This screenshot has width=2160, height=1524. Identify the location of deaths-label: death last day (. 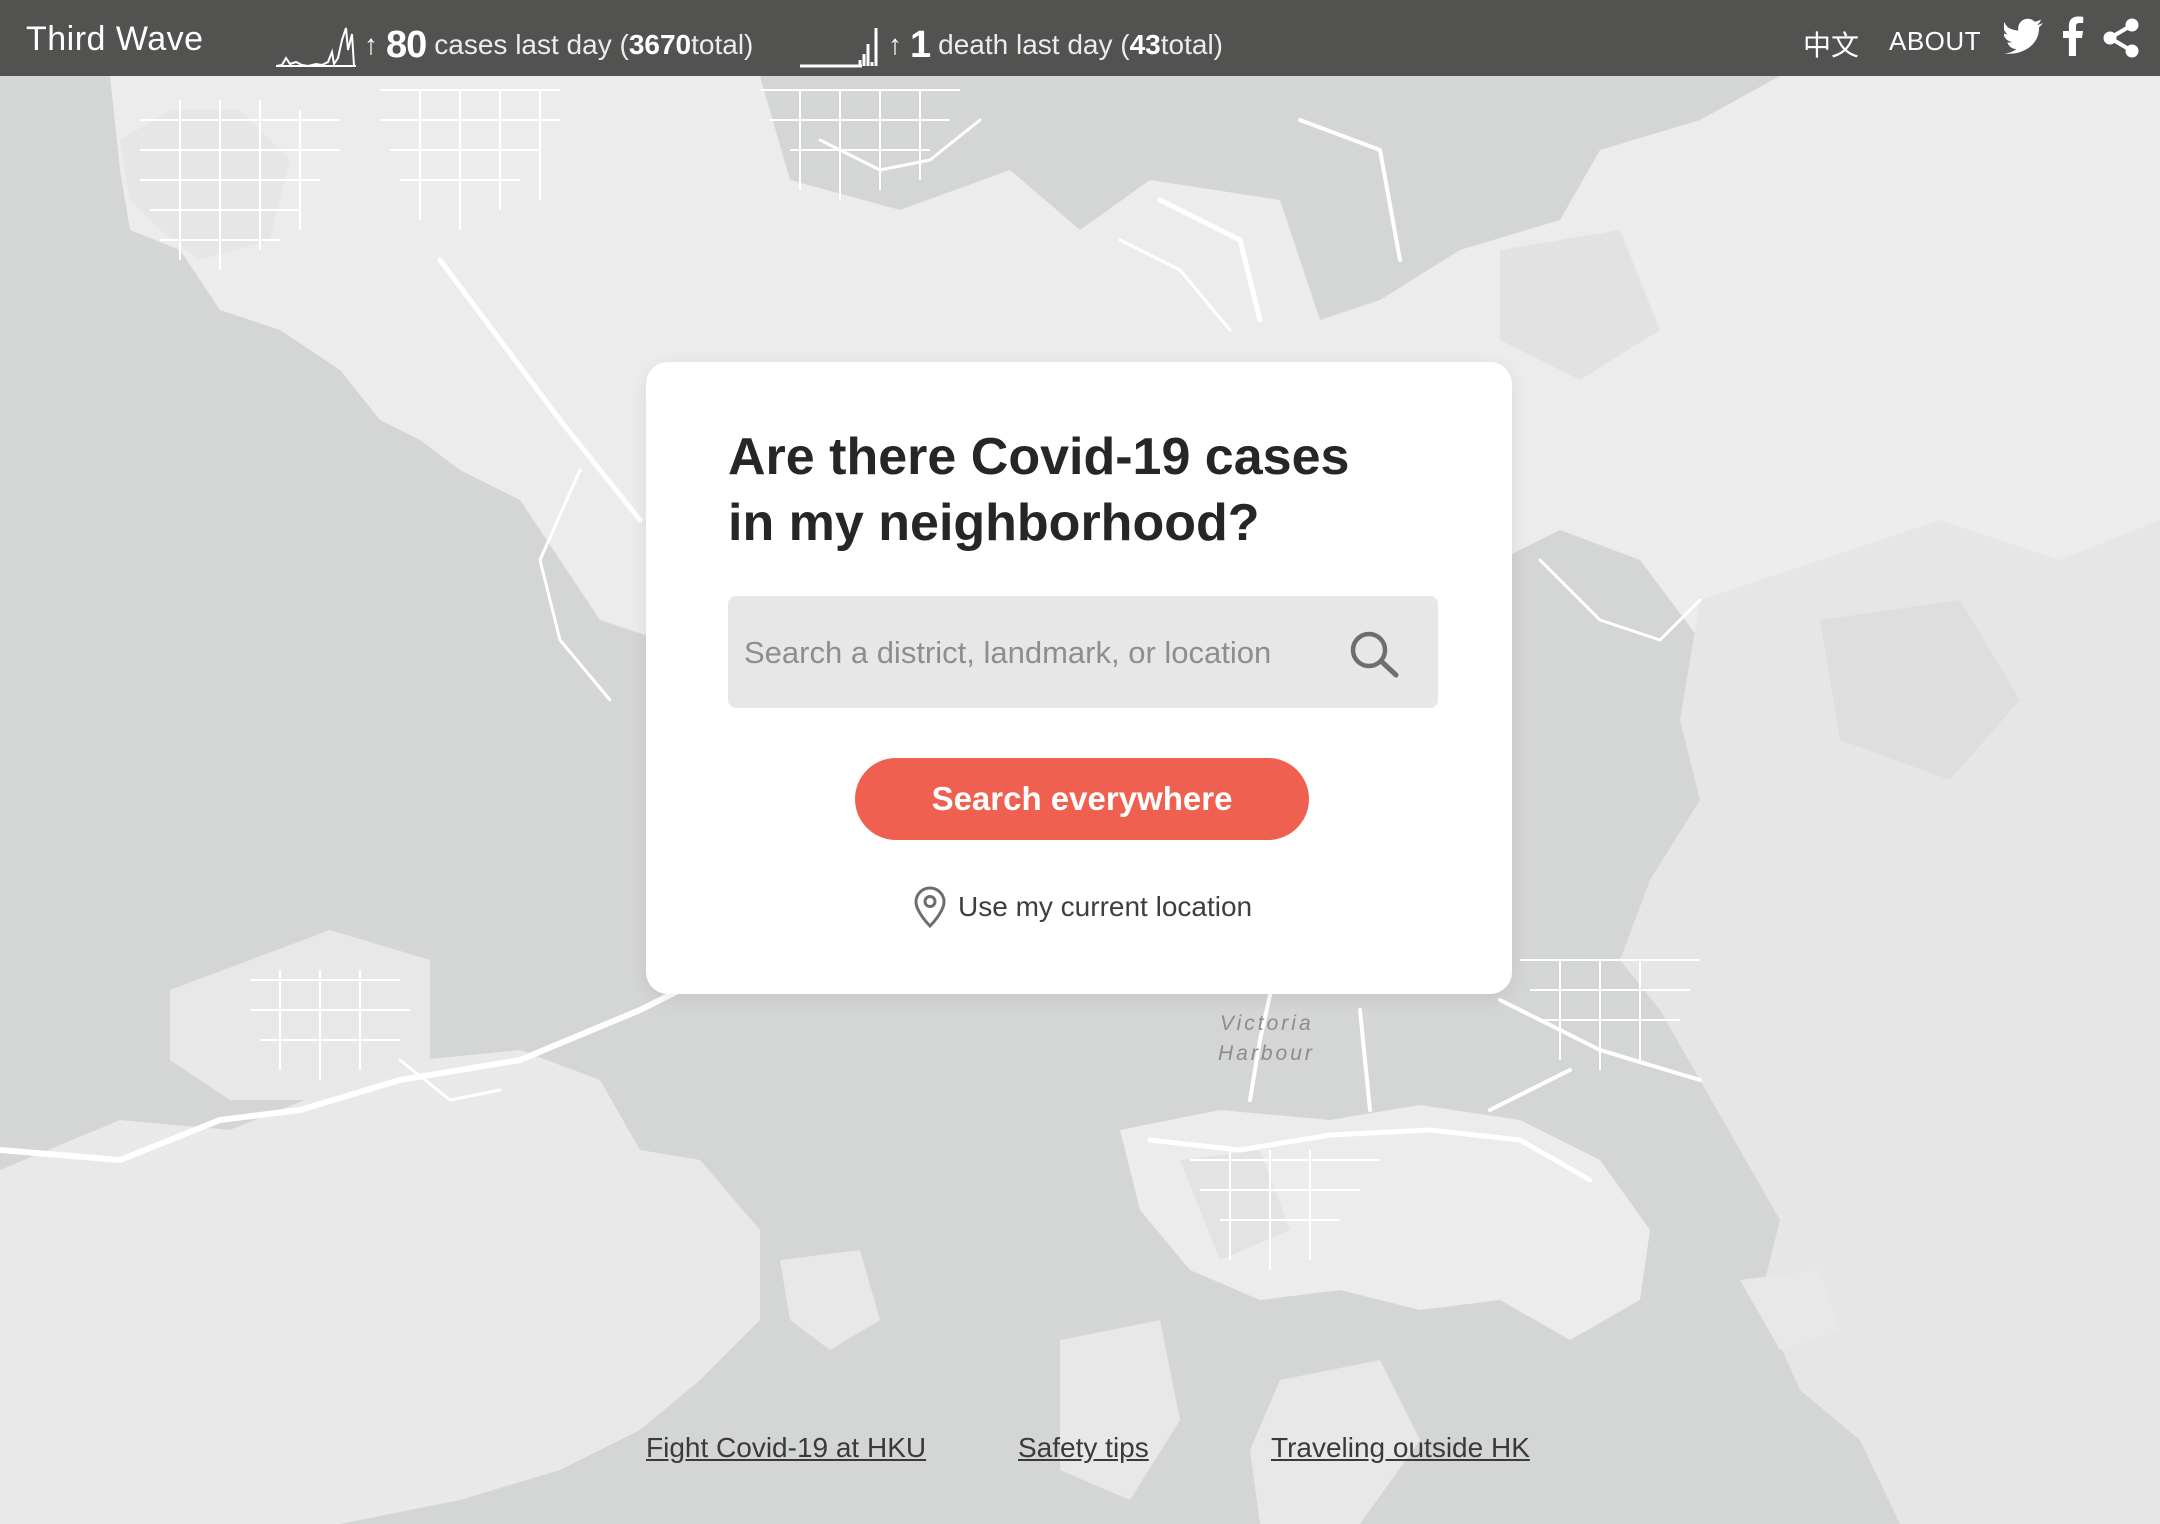
(1034, 44).